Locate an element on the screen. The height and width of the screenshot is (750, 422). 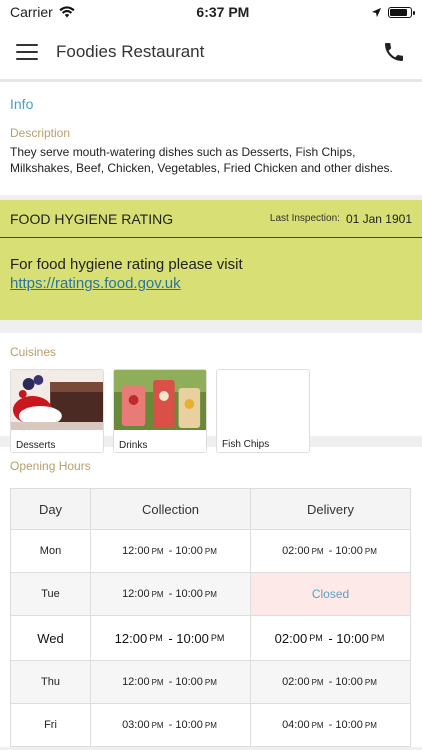
info-title: Info is located at coordinates (22, 104).